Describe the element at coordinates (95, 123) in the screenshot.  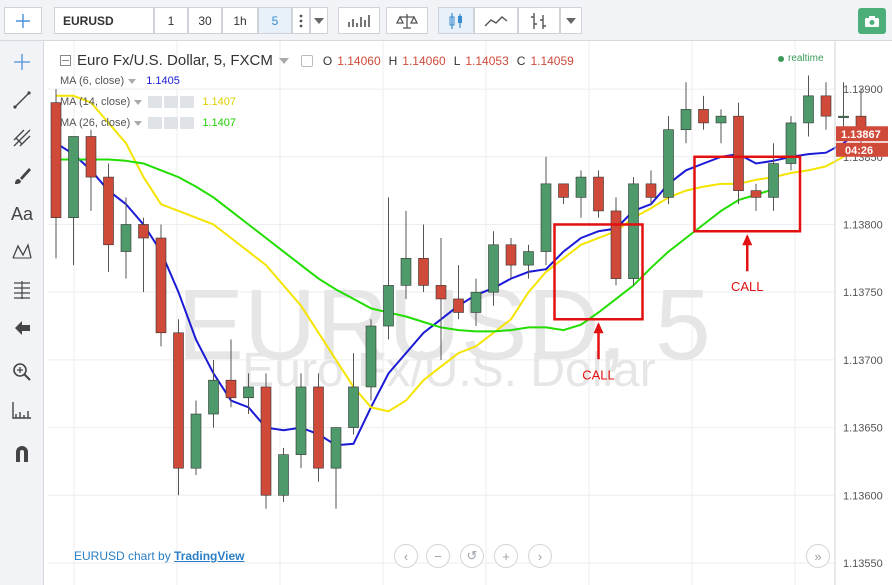
I see `legend-ma26-label: MA (26, close)` at that location.